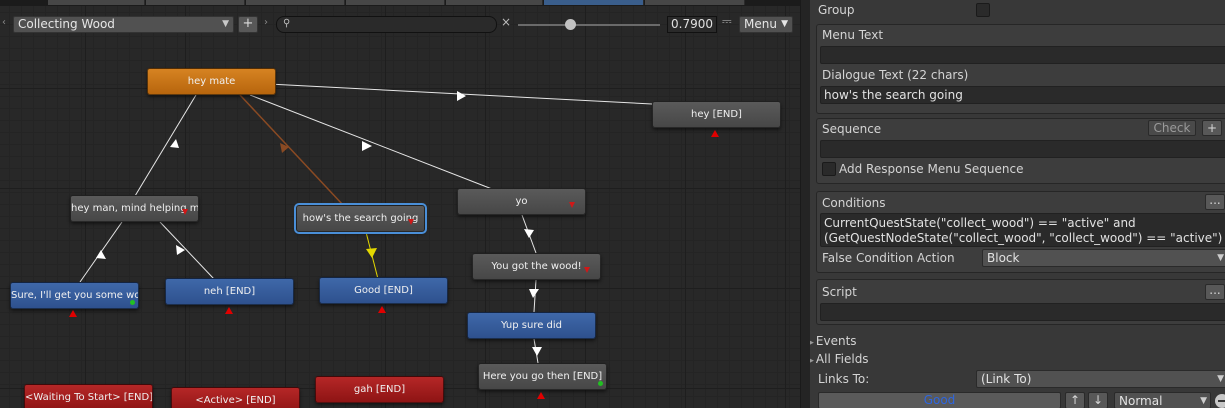 The height and width of the screenshot is (408, 1225). Describe the element at coordinates (1212, 128) in the screenshot. I see `add-sequence-button: +` at that location.